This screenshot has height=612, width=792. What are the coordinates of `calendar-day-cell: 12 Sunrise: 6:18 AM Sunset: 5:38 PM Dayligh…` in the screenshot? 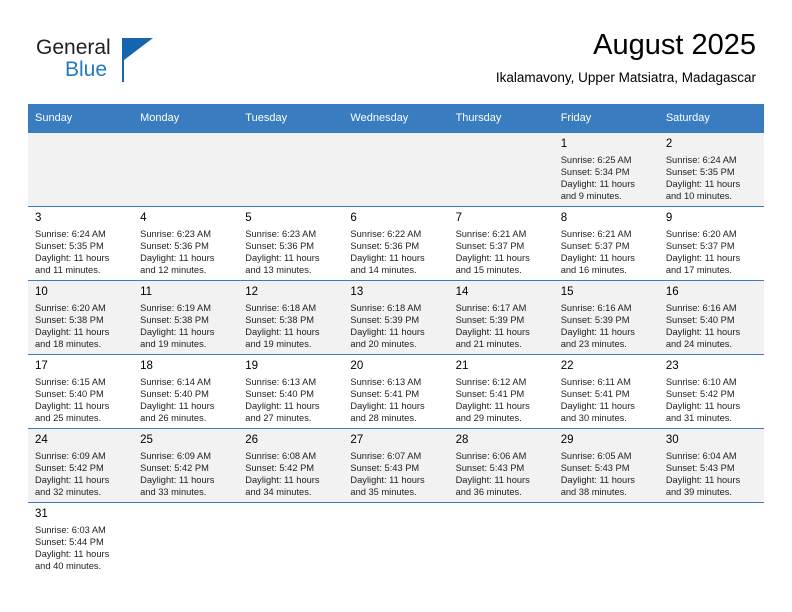 It's located at (291, 317).